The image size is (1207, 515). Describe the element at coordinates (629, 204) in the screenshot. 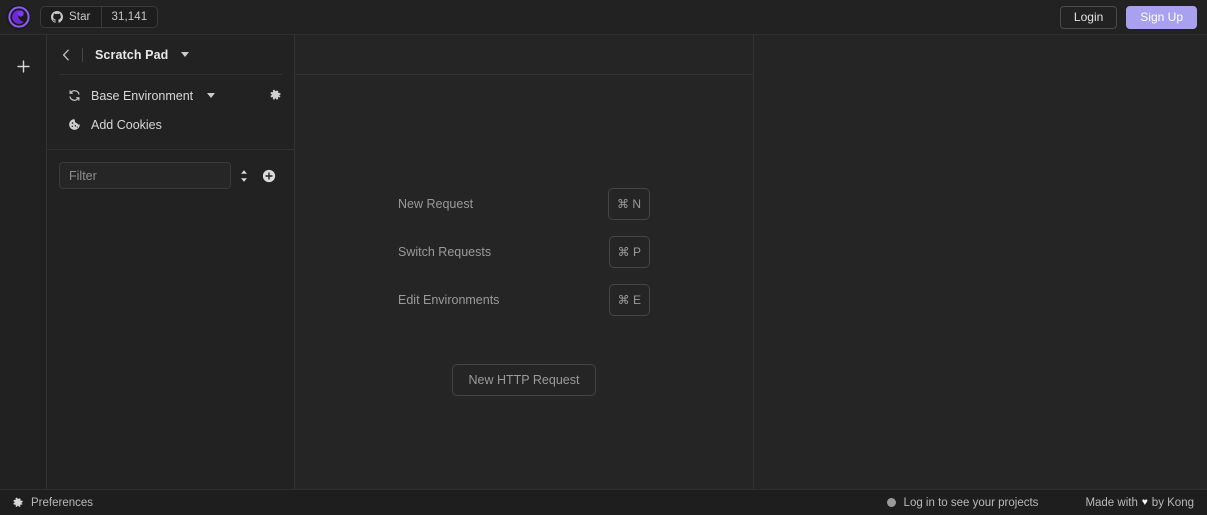

I see `shortcut-key: ⌘ N` at that location.